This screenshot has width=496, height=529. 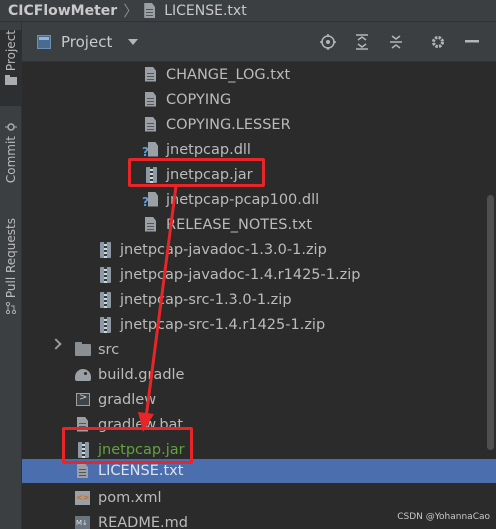 I want to click on collapse-all-icon, so click(x=396, y=42).